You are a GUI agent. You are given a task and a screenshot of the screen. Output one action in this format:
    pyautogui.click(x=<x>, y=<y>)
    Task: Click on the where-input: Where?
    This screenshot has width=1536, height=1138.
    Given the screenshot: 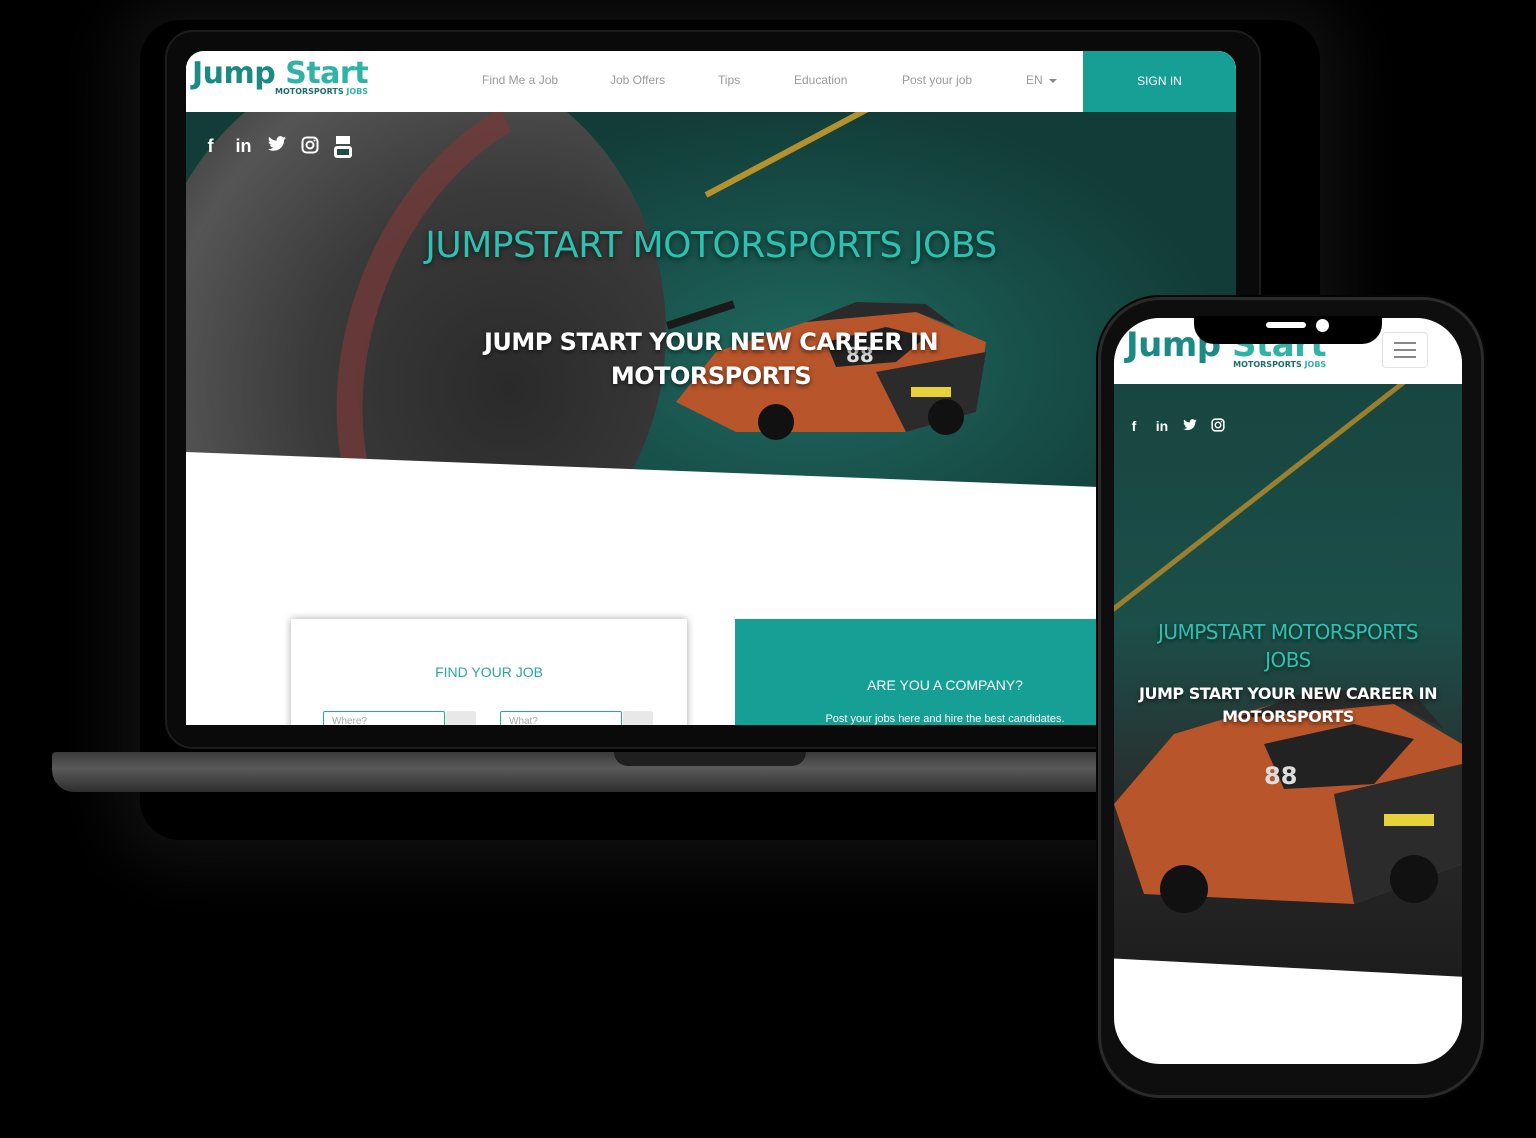 What is the action you would take?
    pyautogui.click(x=384, y=718)
    